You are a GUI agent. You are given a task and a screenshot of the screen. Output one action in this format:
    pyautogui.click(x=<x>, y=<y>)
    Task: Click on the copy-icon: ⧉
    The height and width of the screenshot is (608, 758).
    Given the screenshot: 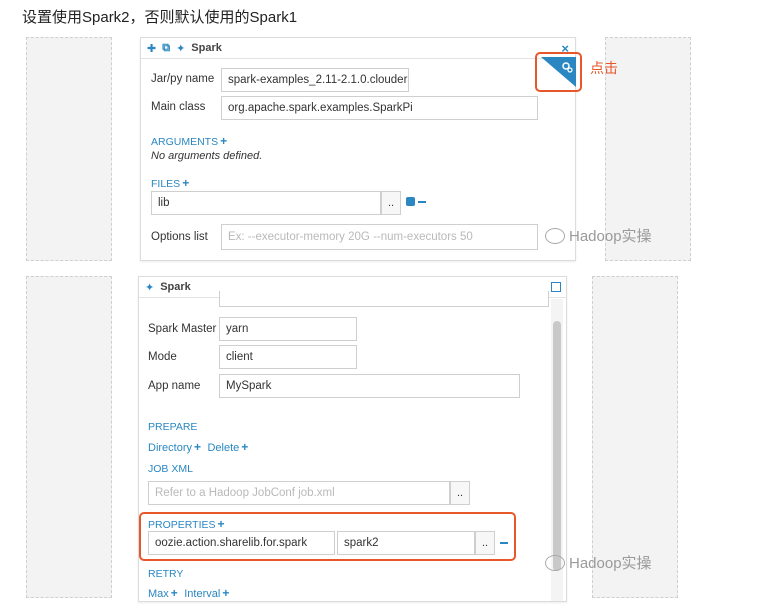 What is the action you would take?
    pyautogui.click(x=166, y=48)
    